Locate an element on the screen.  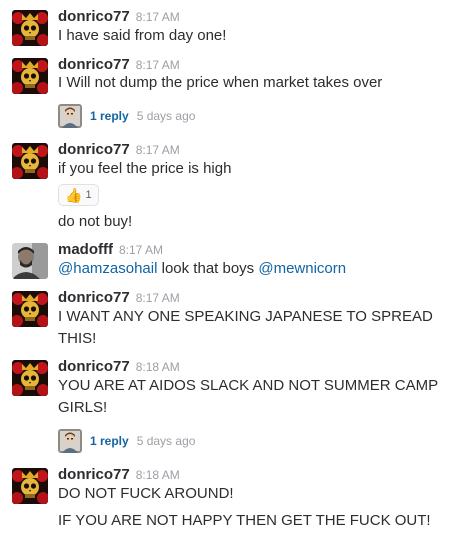
message-text: I have said from day one! is located at coordinates (142, 35).